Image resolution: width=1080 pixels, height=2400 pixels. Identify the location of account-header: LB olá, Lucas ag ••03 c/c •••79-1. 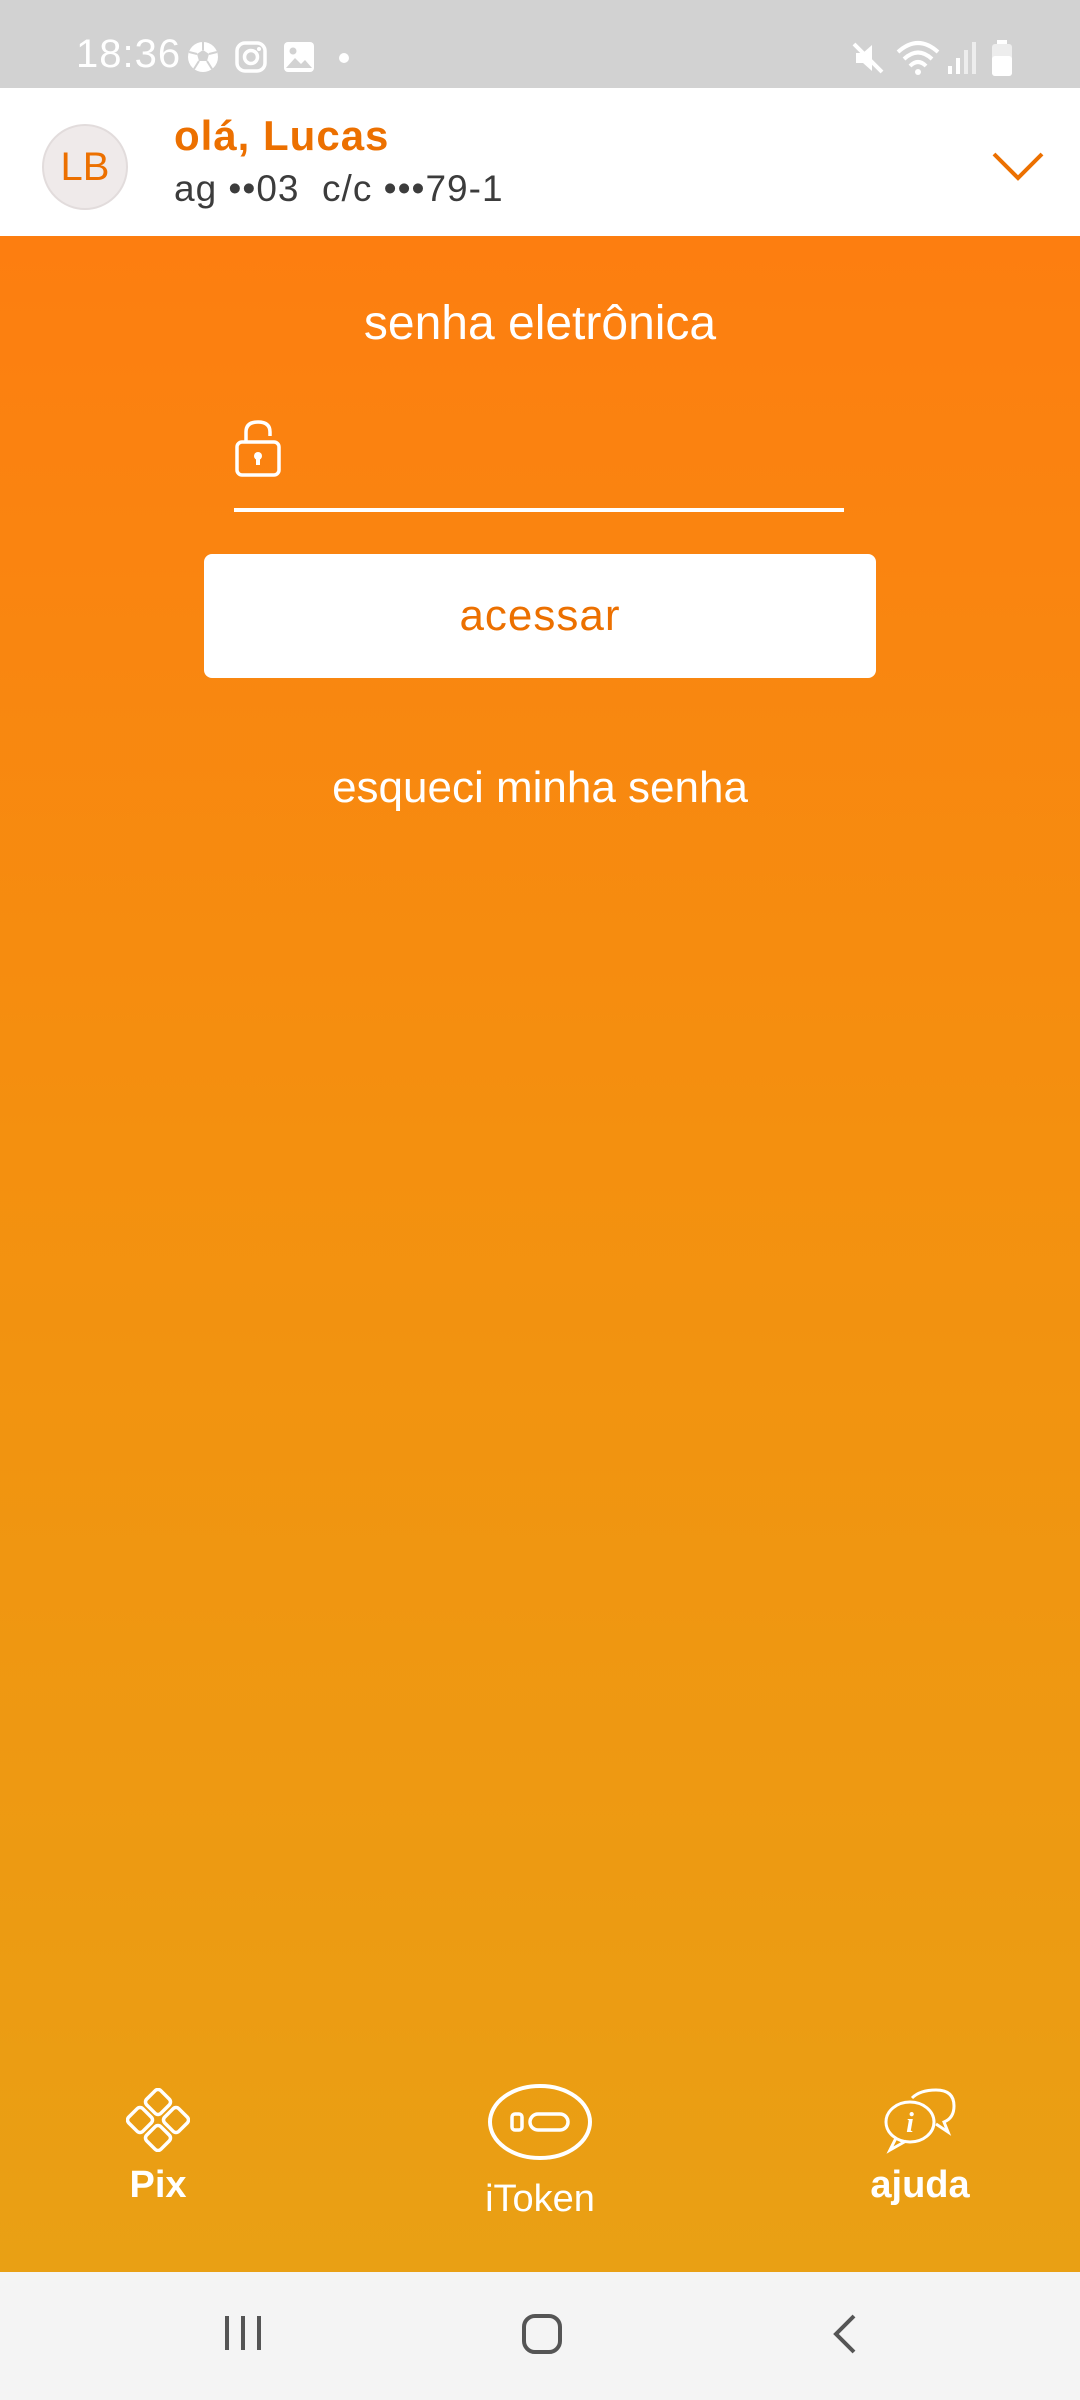
(540, 162).